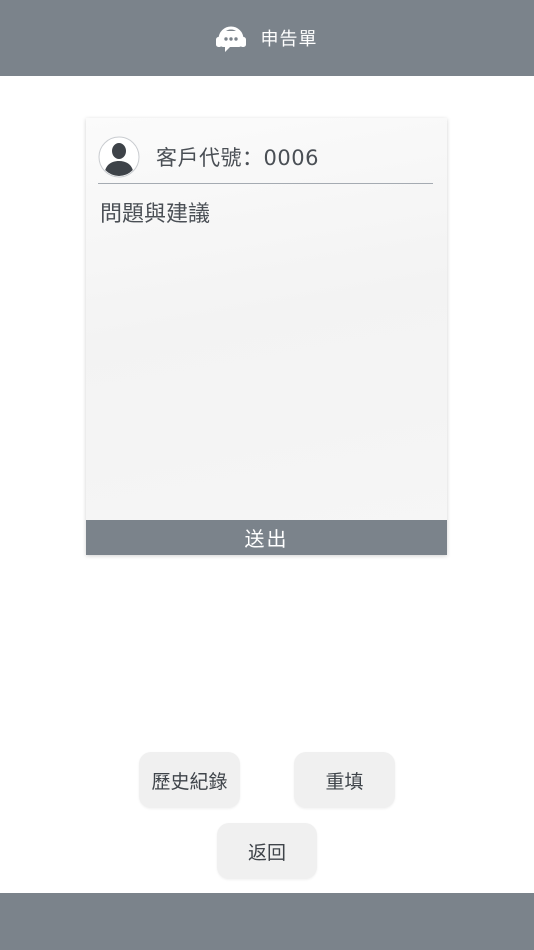 The image size is (534, 950). Describe the element at coordinates (267, 851) in the screenshot. I see `back-button: 返回` at that location.